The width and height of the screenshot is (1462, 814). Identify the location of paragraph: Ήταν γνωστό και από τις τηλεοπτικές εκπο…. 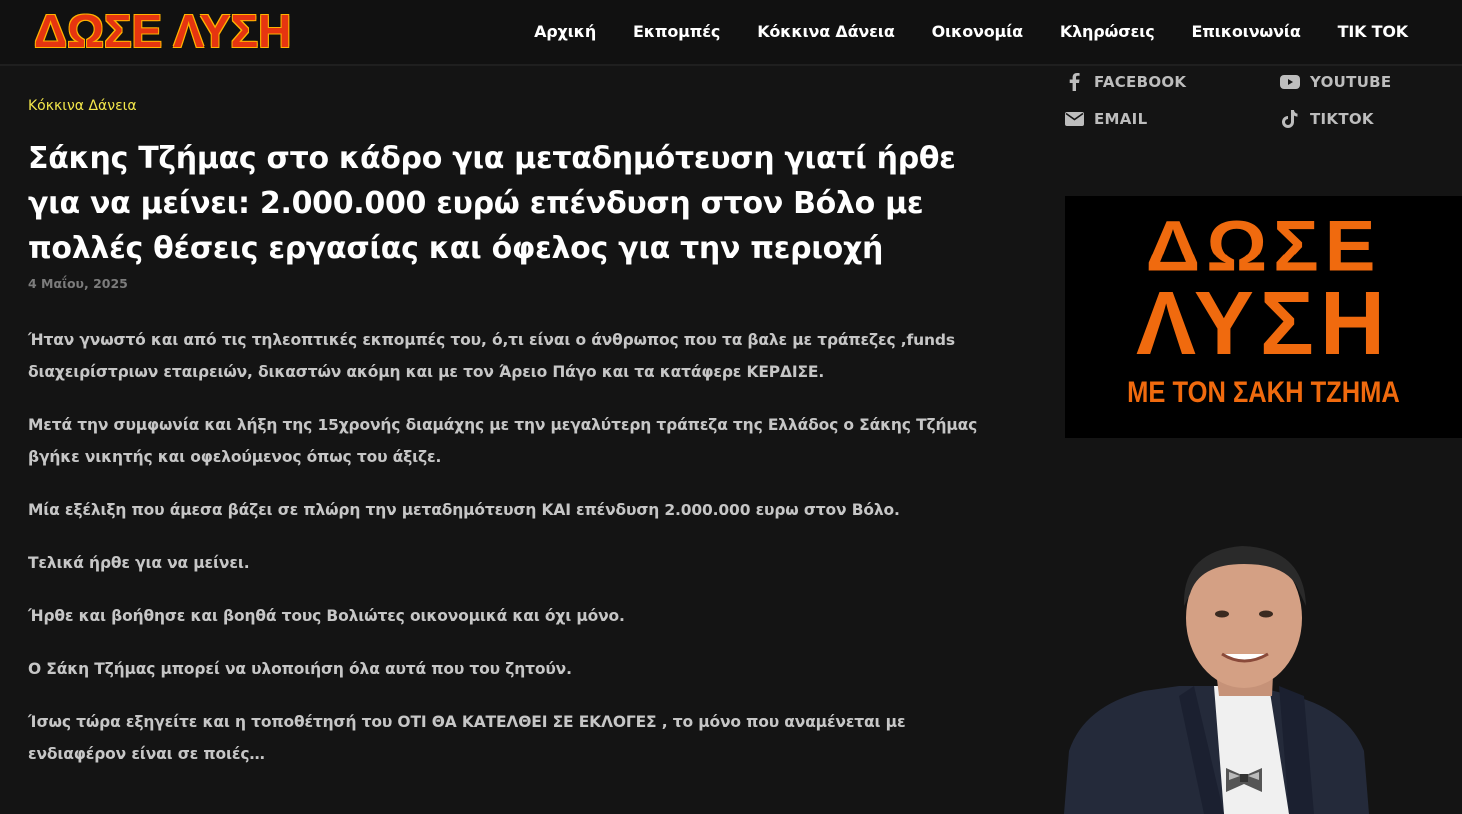
(491, 356).